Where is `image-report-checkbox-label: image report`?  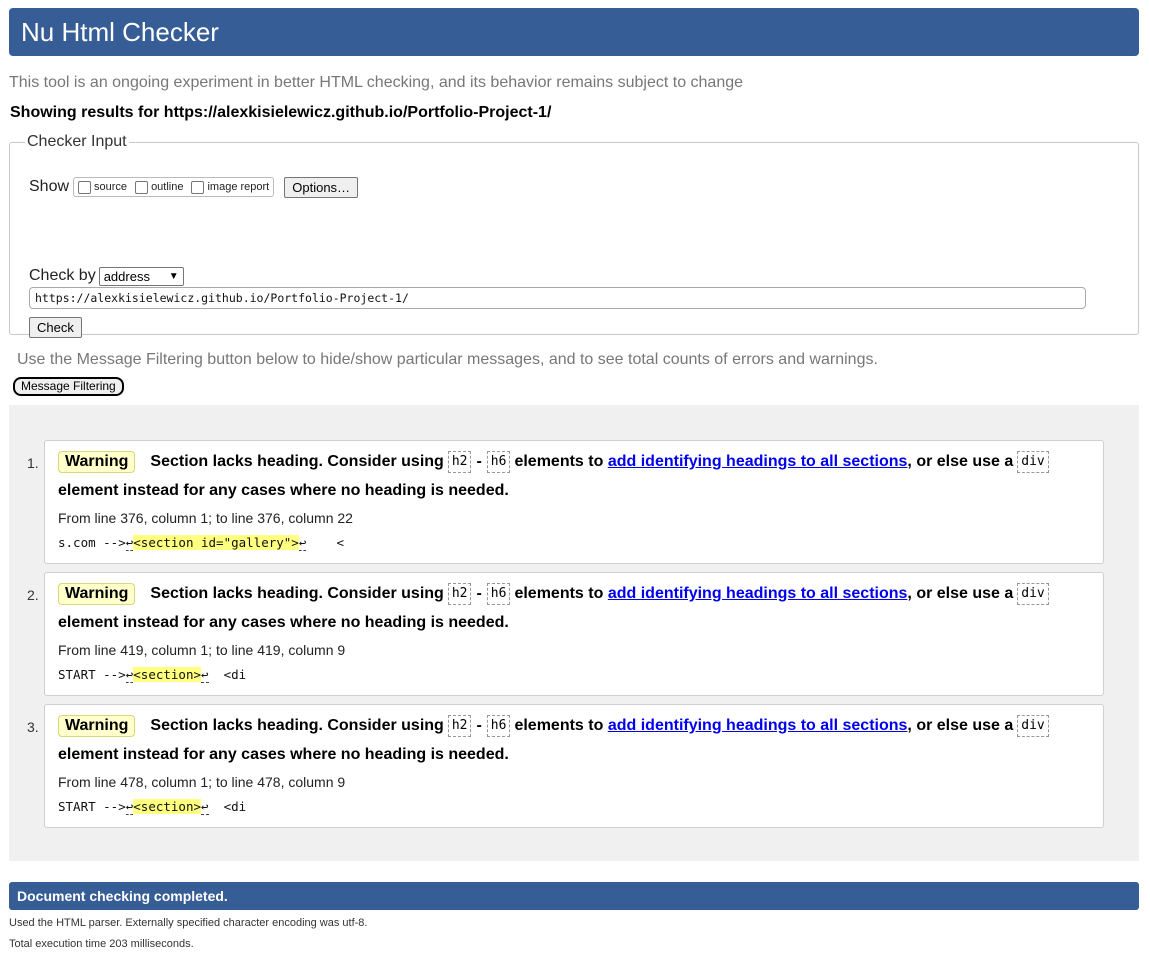 image-report-checkbox-label: image report is located at coordinates (238, 187).